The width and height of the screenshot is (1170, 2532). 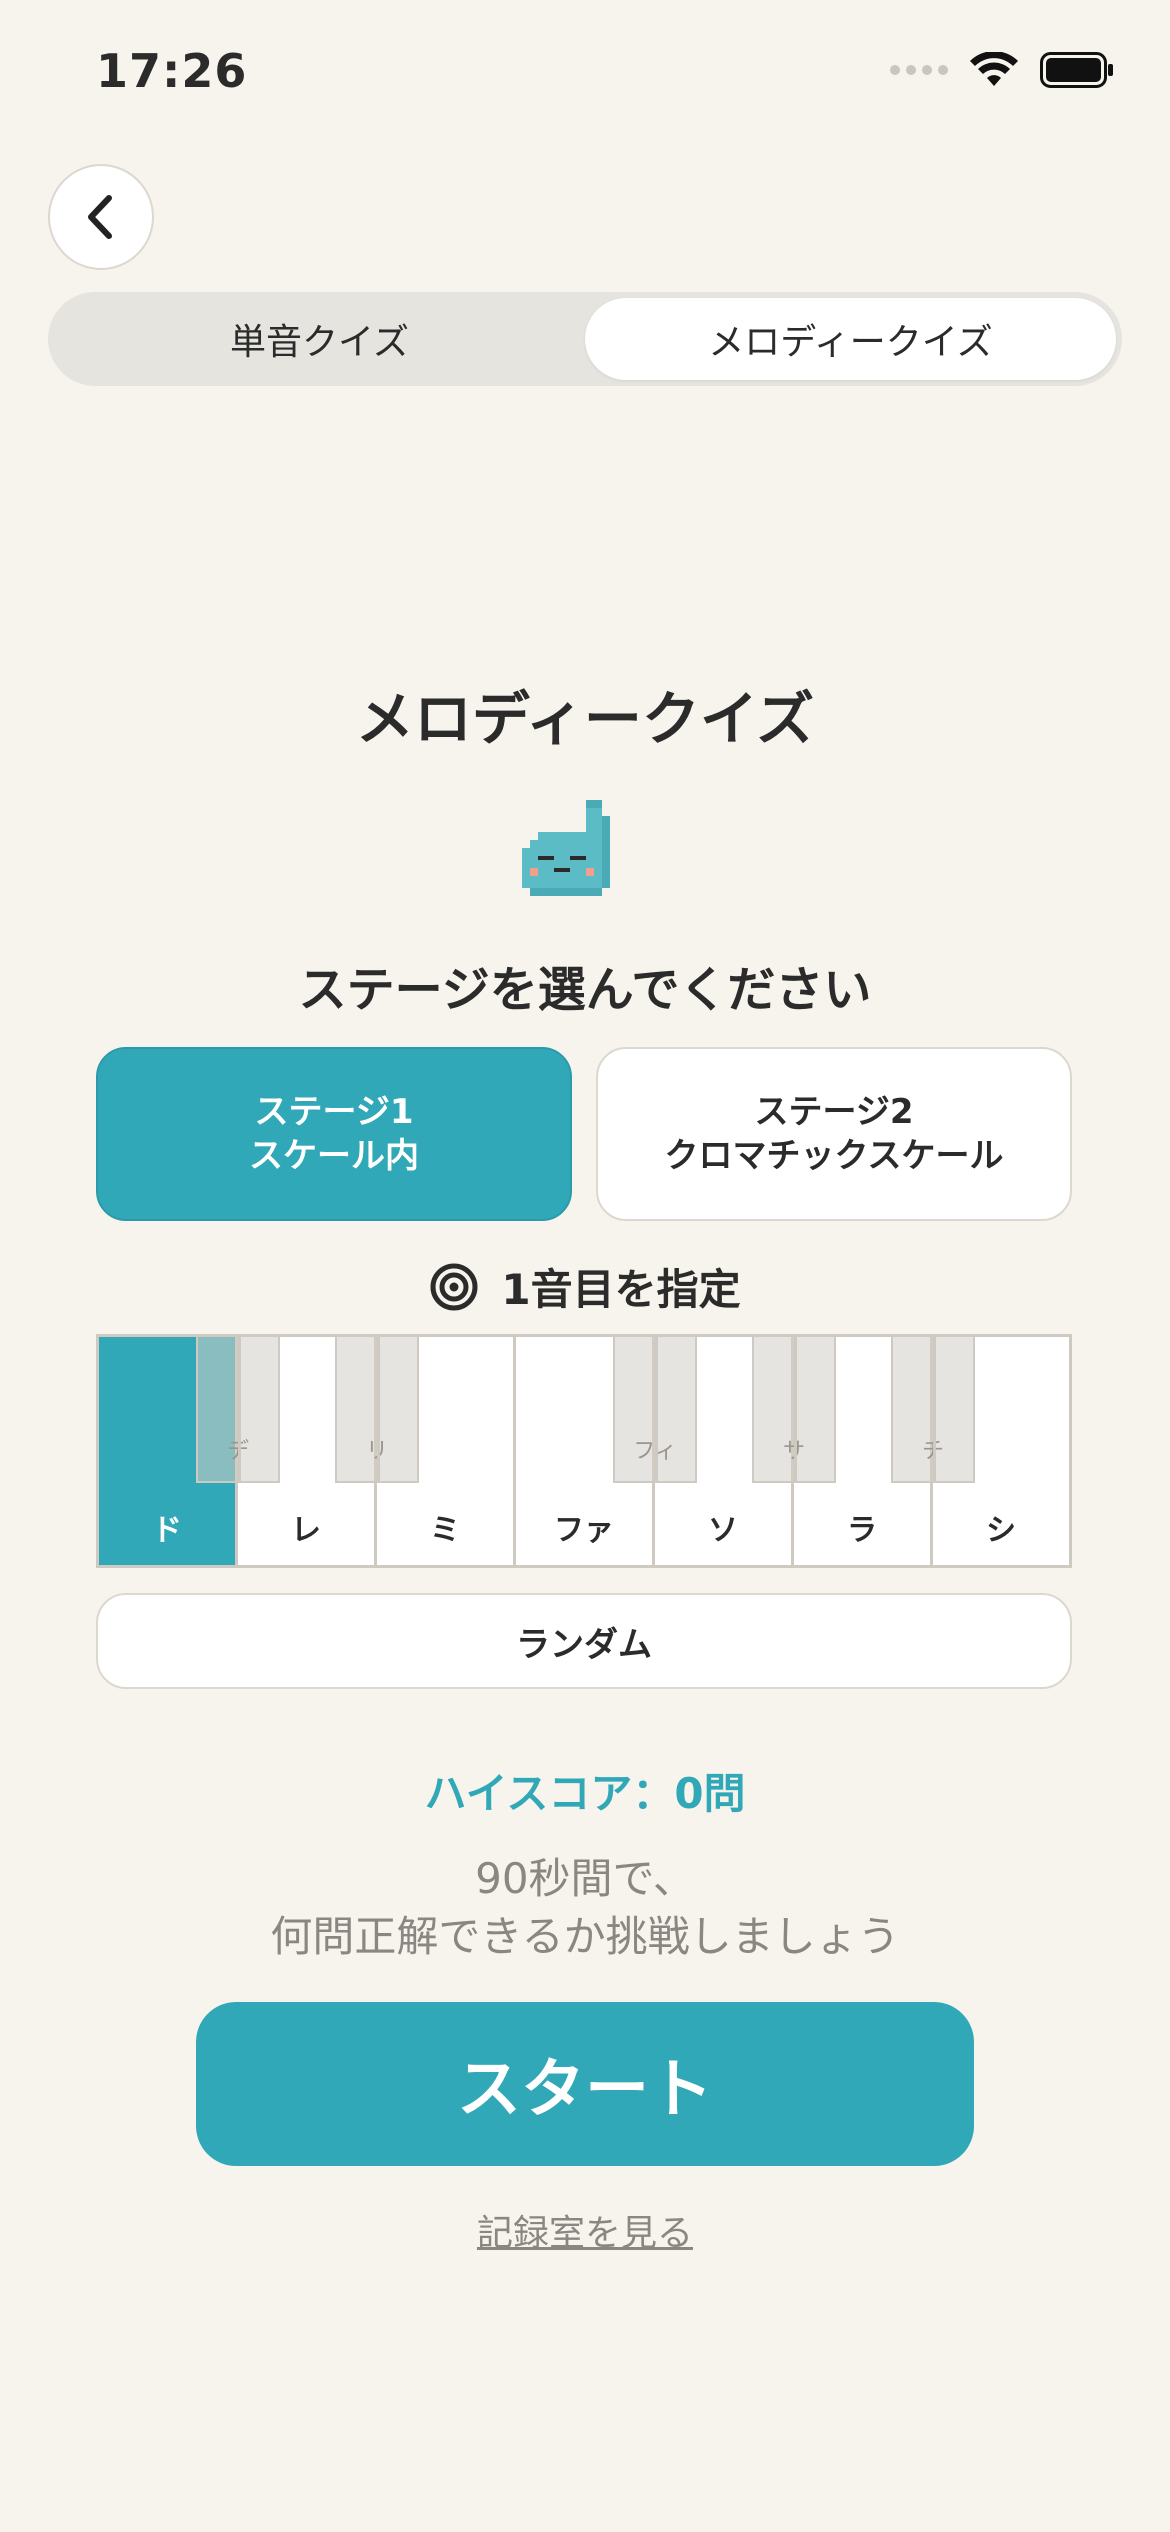 What do you see at coordinates (584, 1451) in the screenshot?
I see `piano-keyboard: ド レ ミ ファ ソ ラ シ デ リ フィ サ チ` at bounding box center [584, 1451].